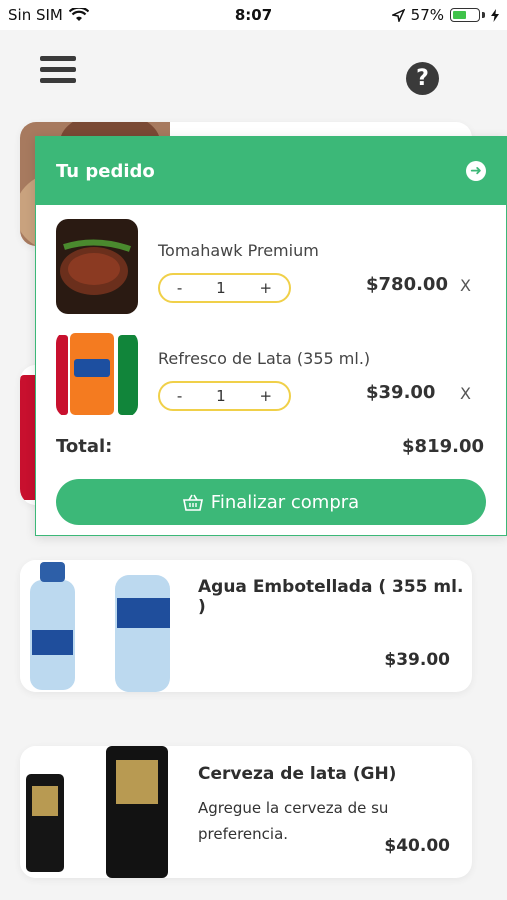 This screenshot has width=507, height=900. What do you see at coordinates (443, 446) in the screenshot?
I see `total-value: $819.00` at bounding box center [443, 446].